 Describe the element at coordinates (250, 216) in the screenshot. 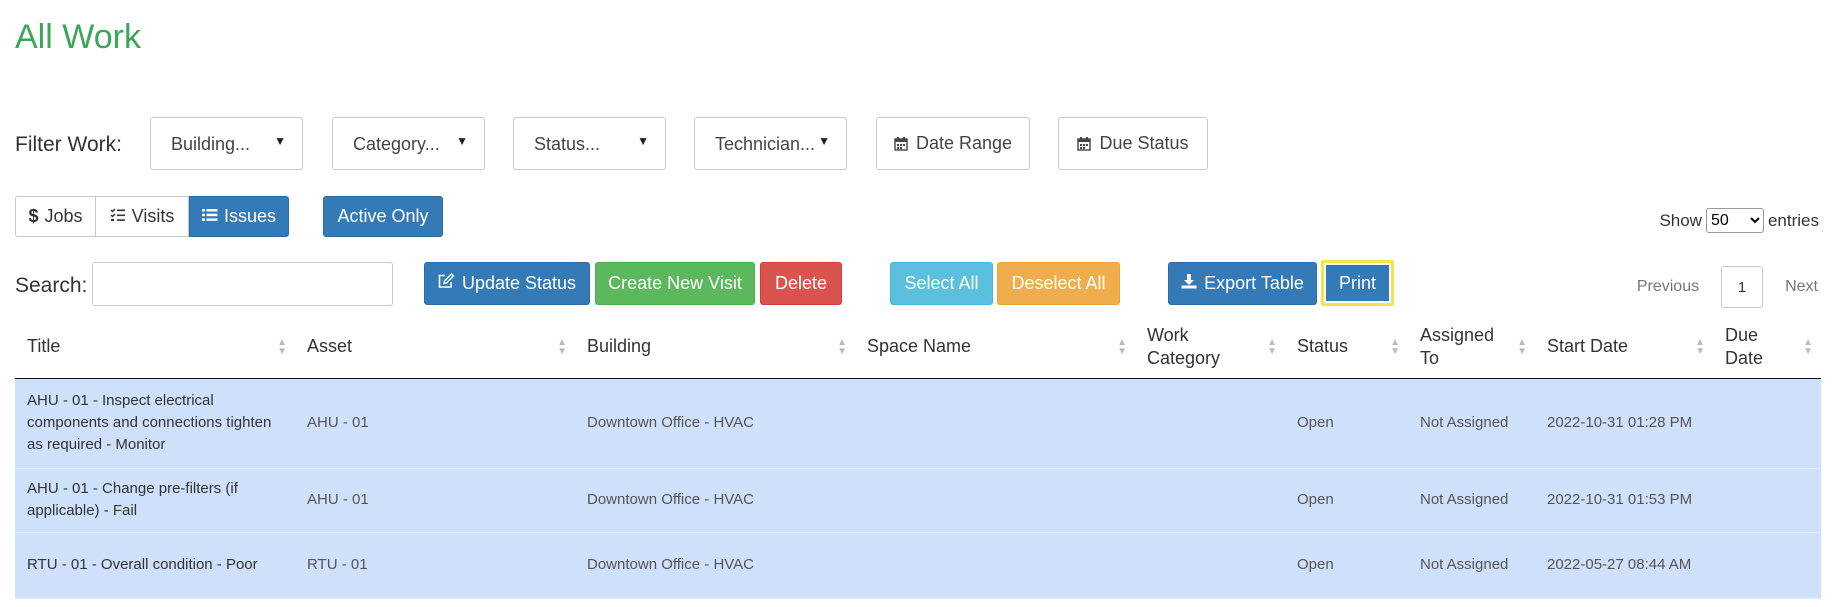

I see `tab-issues-label: Issues` at that location.